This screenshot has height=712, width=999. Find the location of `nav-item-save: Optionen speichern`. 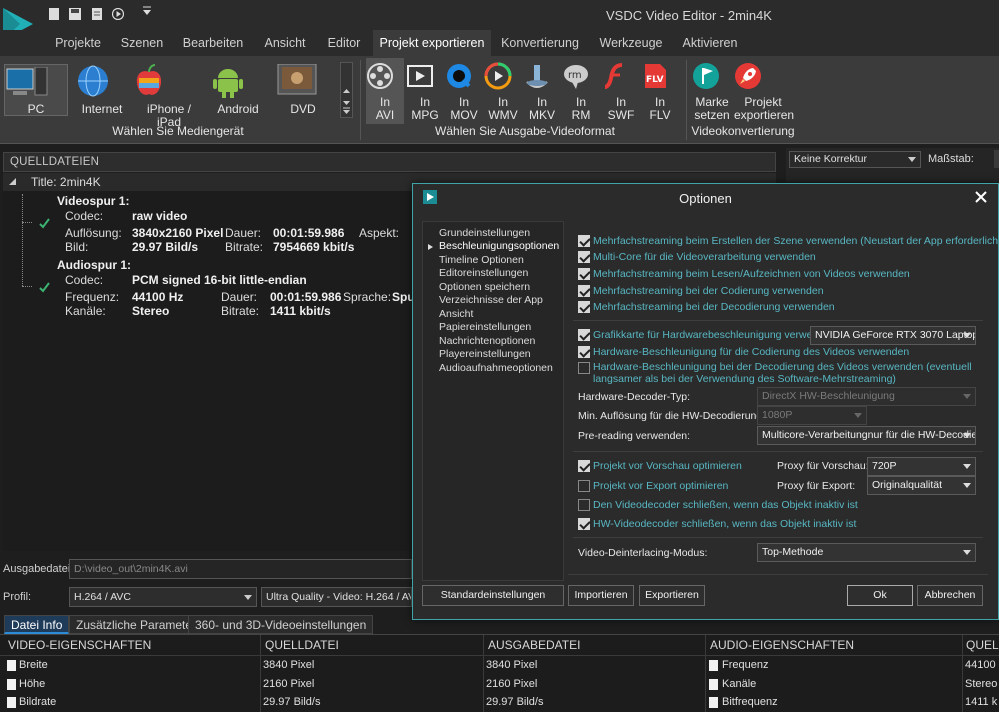

nav-item-save: Optionen speichern is located at coordinates (484, 287).